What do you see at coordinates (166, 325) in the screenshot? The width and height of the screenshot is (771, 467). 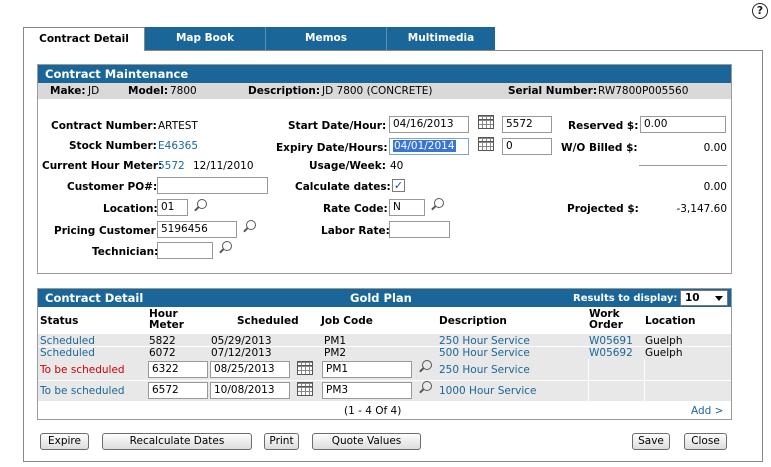 I see `col-hour-meter-line2: Meter` at bounding box center [166, 325].